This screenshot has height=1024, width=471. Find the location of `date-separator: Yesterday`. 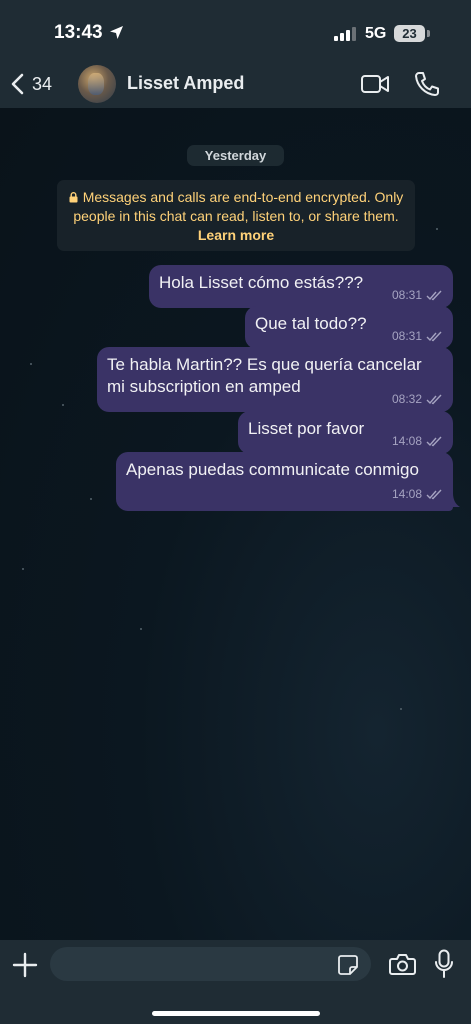

date-separator: Yesterday is located at coordinates (235, 155).